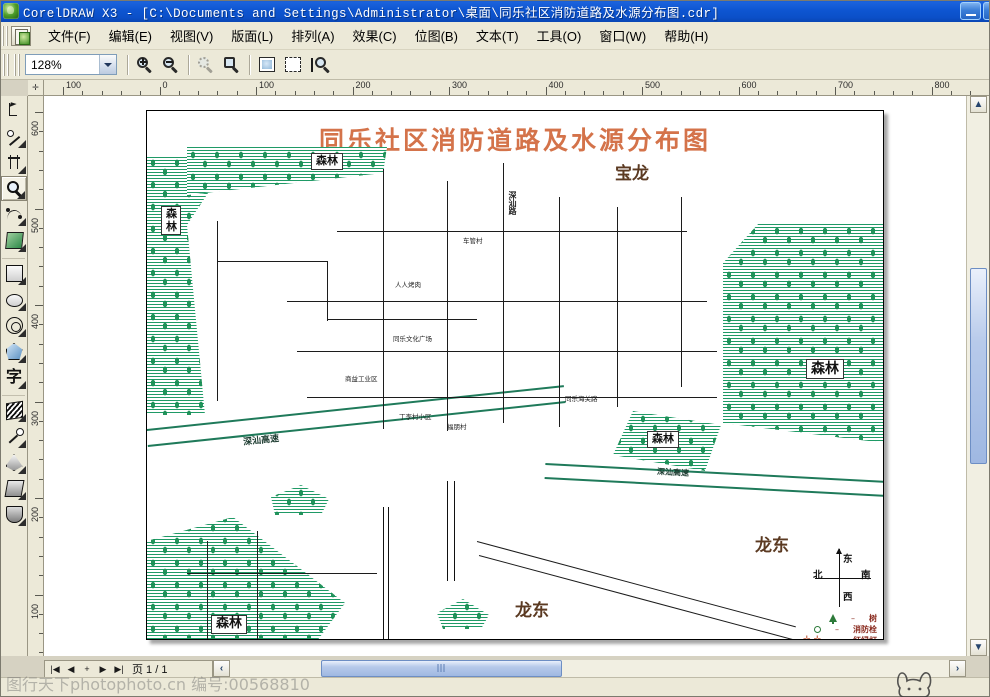  I want to click on area-label-baolong: 宝龙, so click(632, 174).